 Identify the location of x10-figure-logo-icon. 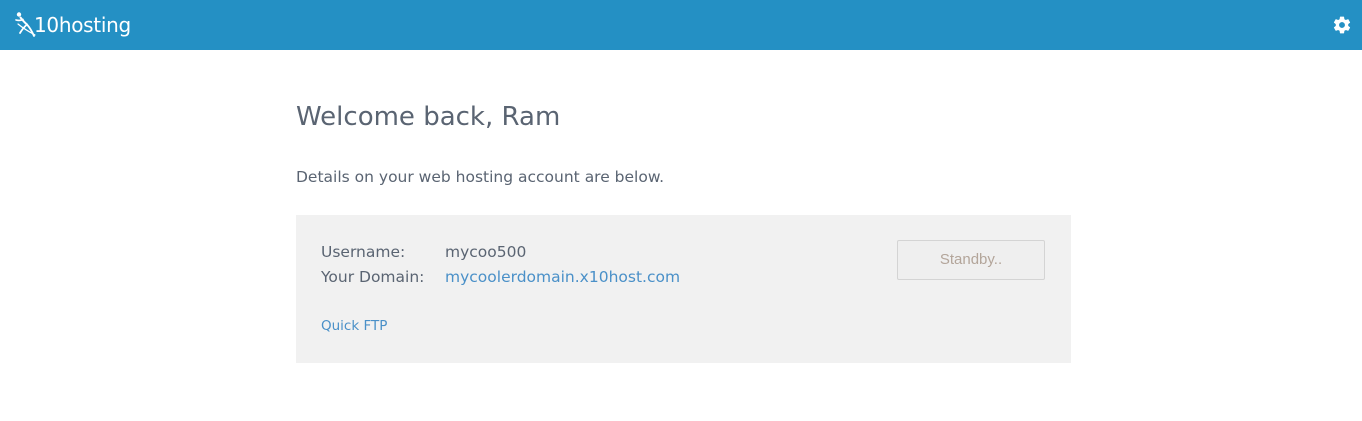
(25, 24).